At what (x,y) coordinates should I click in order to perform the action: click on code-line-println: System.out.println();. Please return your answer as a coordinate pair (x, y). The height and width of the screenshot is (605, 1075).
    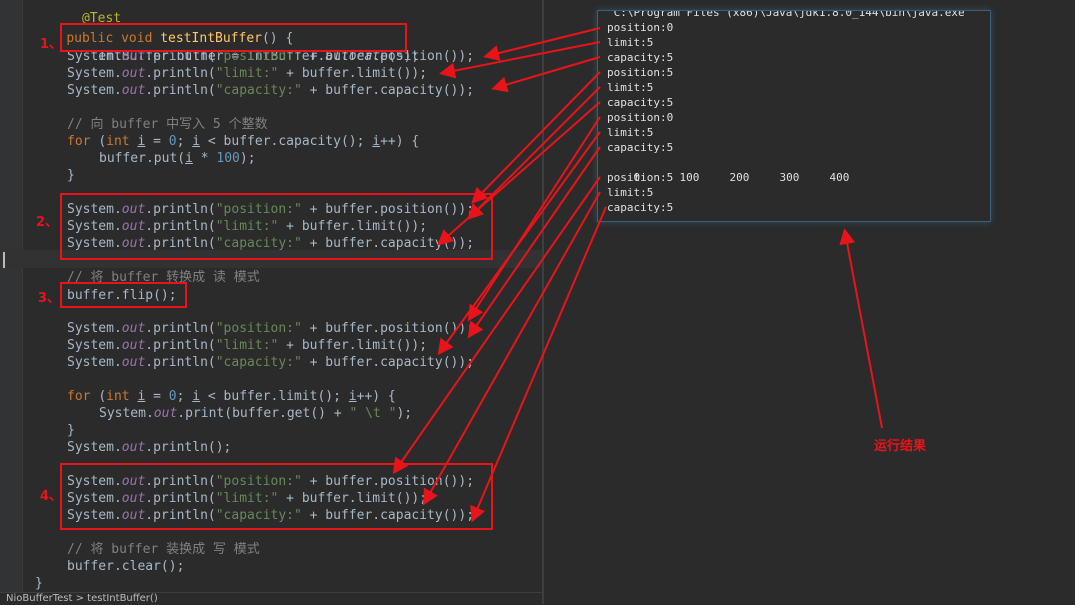
    Looking at the image, I should click on (149, 447).